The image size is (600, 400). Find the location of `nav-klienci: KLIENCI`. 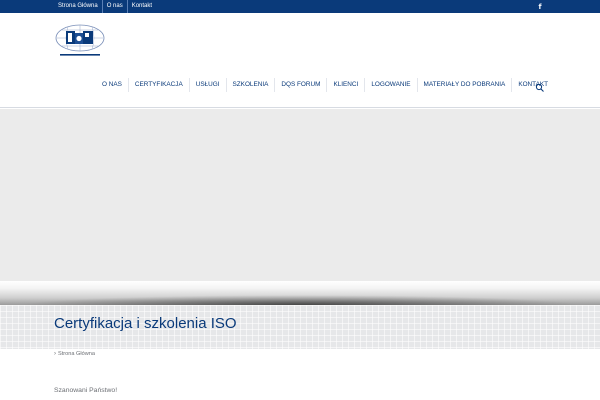

nav-klienci: KLIENCI is located at coordinates (345, 85).